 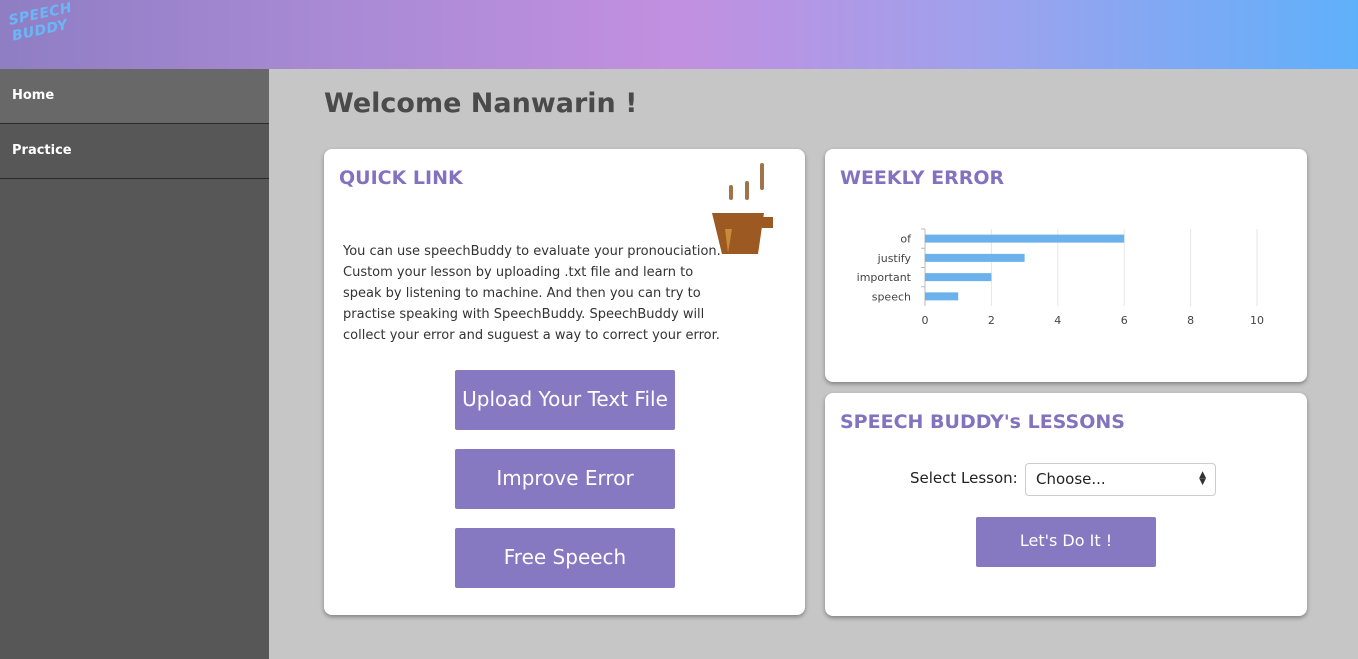 What do you see at coordinates (891, 296) in the screenshot?
I see `y-category-label: speech` at bounding box center [891, 296].